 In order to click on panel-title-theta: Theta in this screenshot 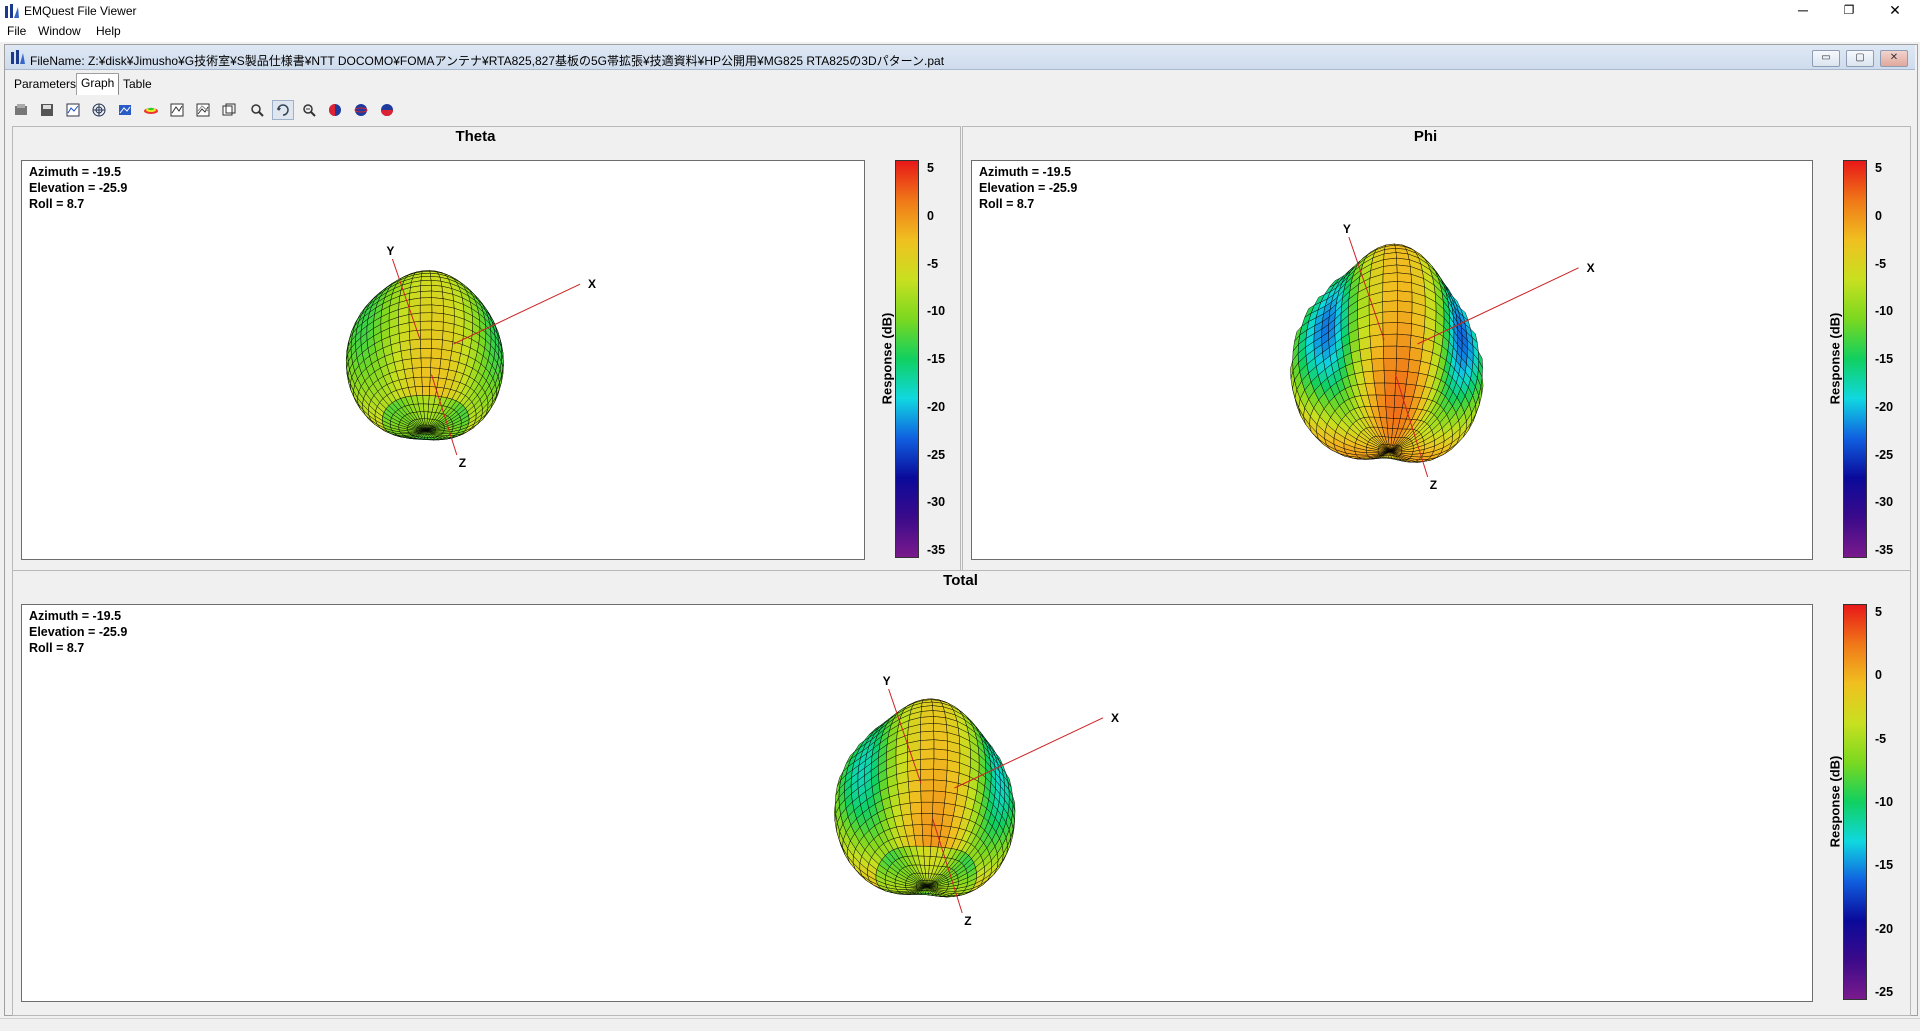, I will do `click(475, 136)`.